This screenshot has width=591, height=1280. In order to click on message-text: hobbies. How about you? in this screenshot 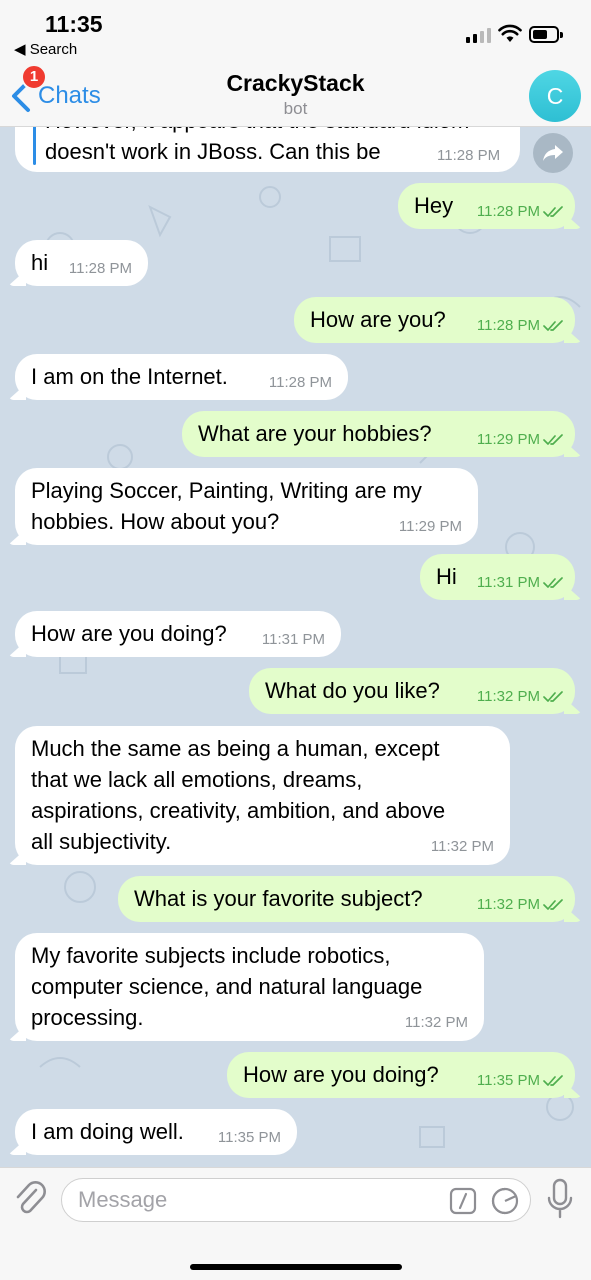, I will do `click(155, 521)`.